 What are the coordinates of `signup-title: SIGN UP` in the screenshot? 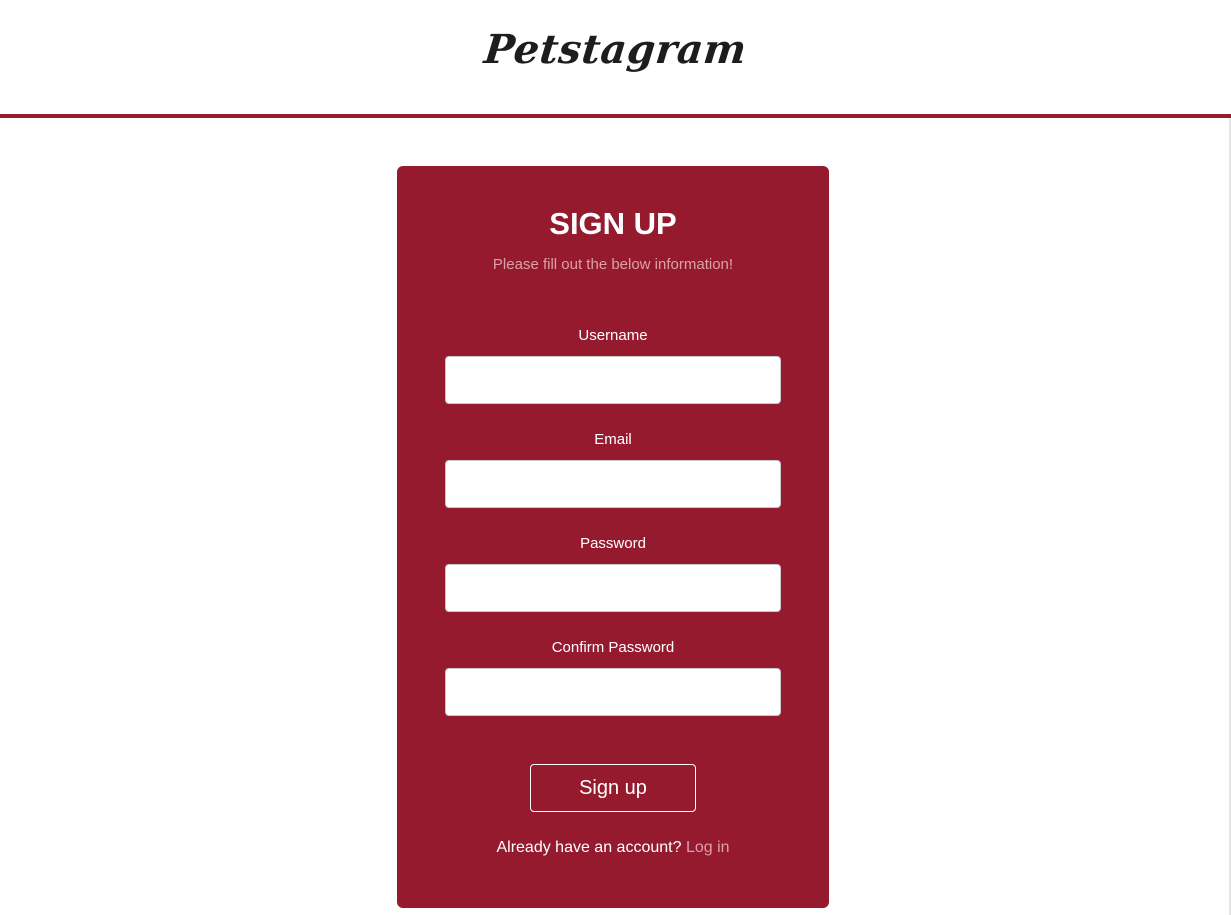 It's located at (613, 223).